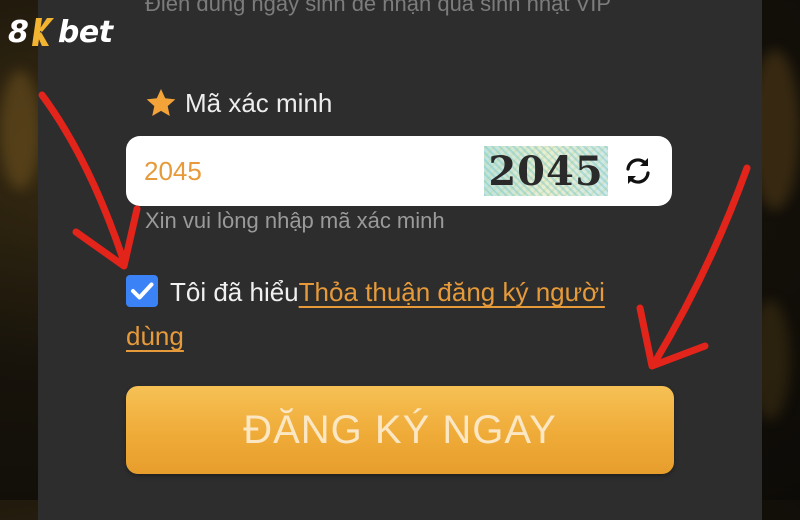 Image resolution: width=800 pixels, height=520 pixels. Describe the element at coordinates (259, 102) in the screenshot. I see `verification-label-text: Mã xác minh` at that location.